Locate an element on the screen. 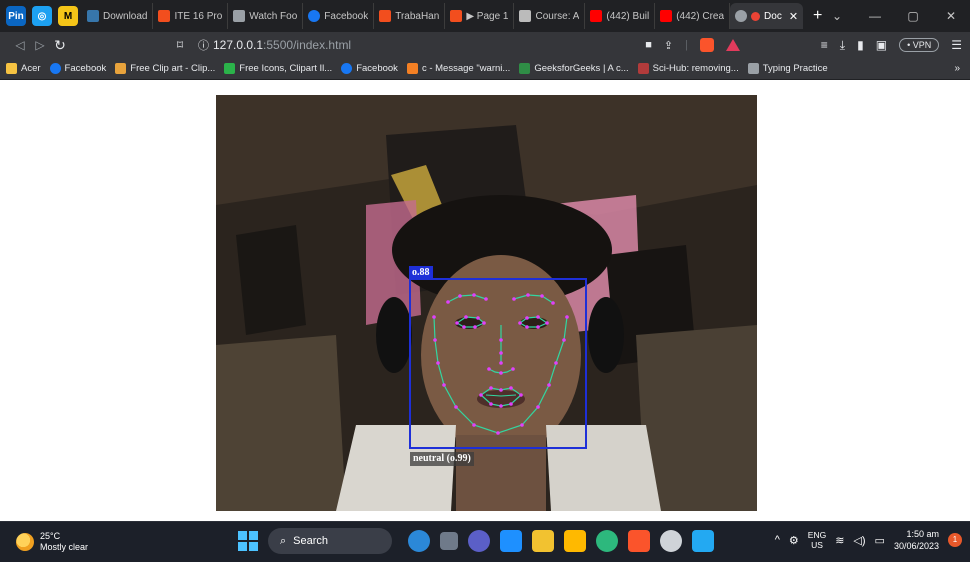  pinned-tab-app-icon: ◎ is located at coordinates (42, 16).